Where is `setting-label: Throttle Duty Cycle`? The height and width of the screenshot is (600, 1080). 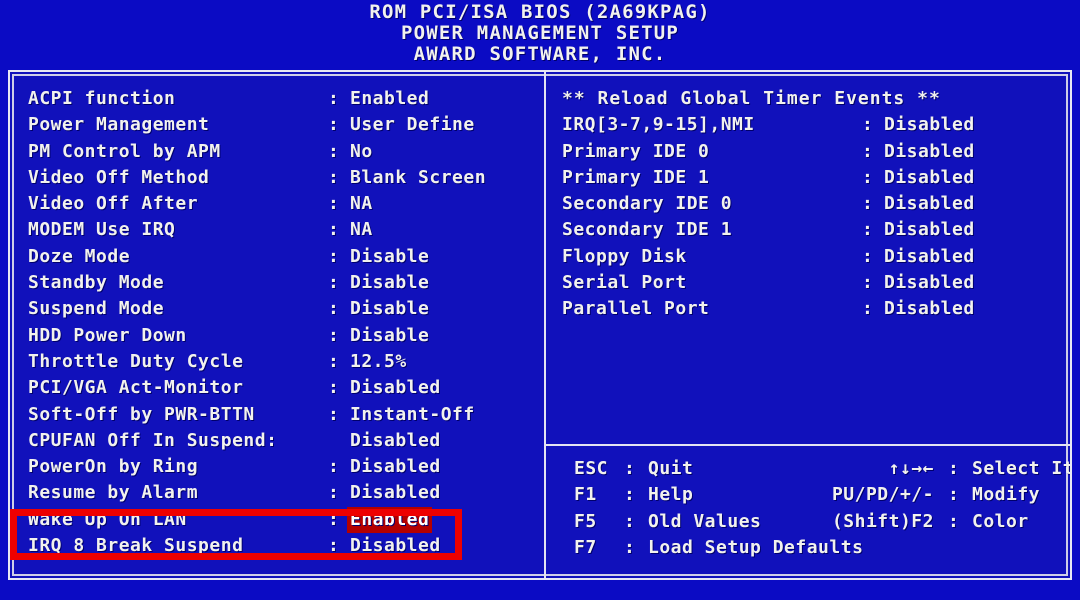
setting-label: Throttle Duty Cycle is located at coordinates (136, 361).